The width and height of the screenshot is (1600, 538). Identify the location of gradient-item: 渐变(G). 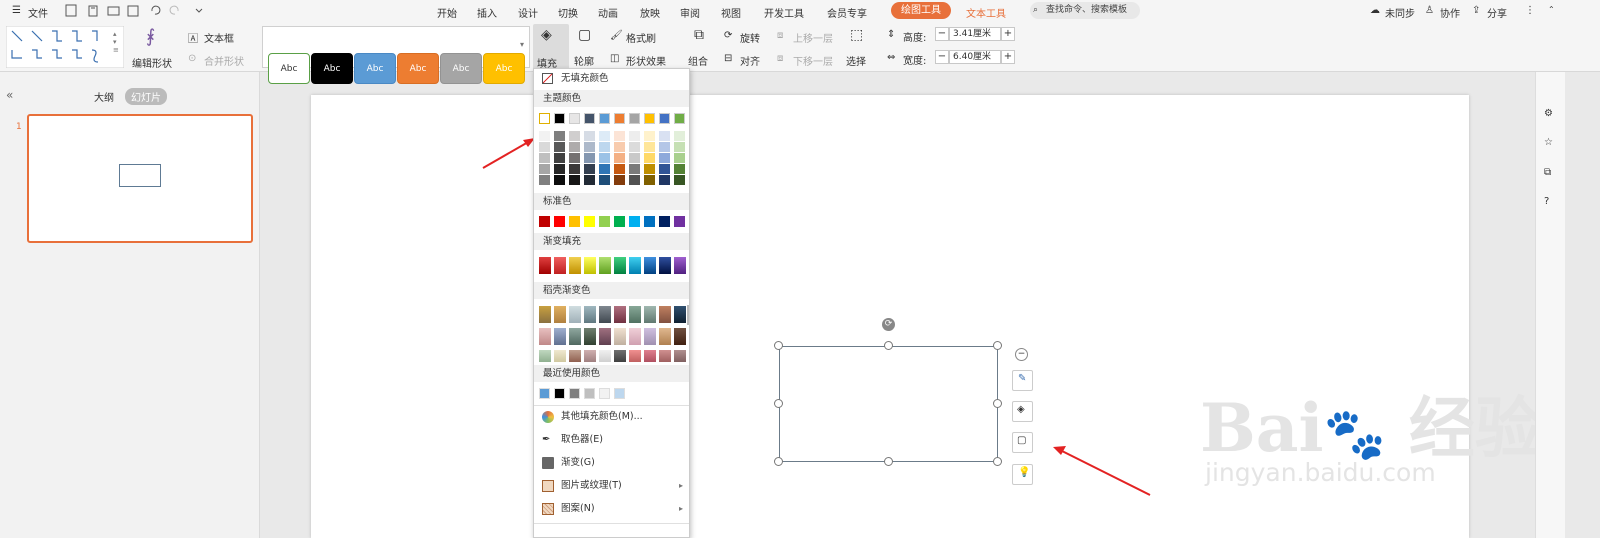
(611, 463).